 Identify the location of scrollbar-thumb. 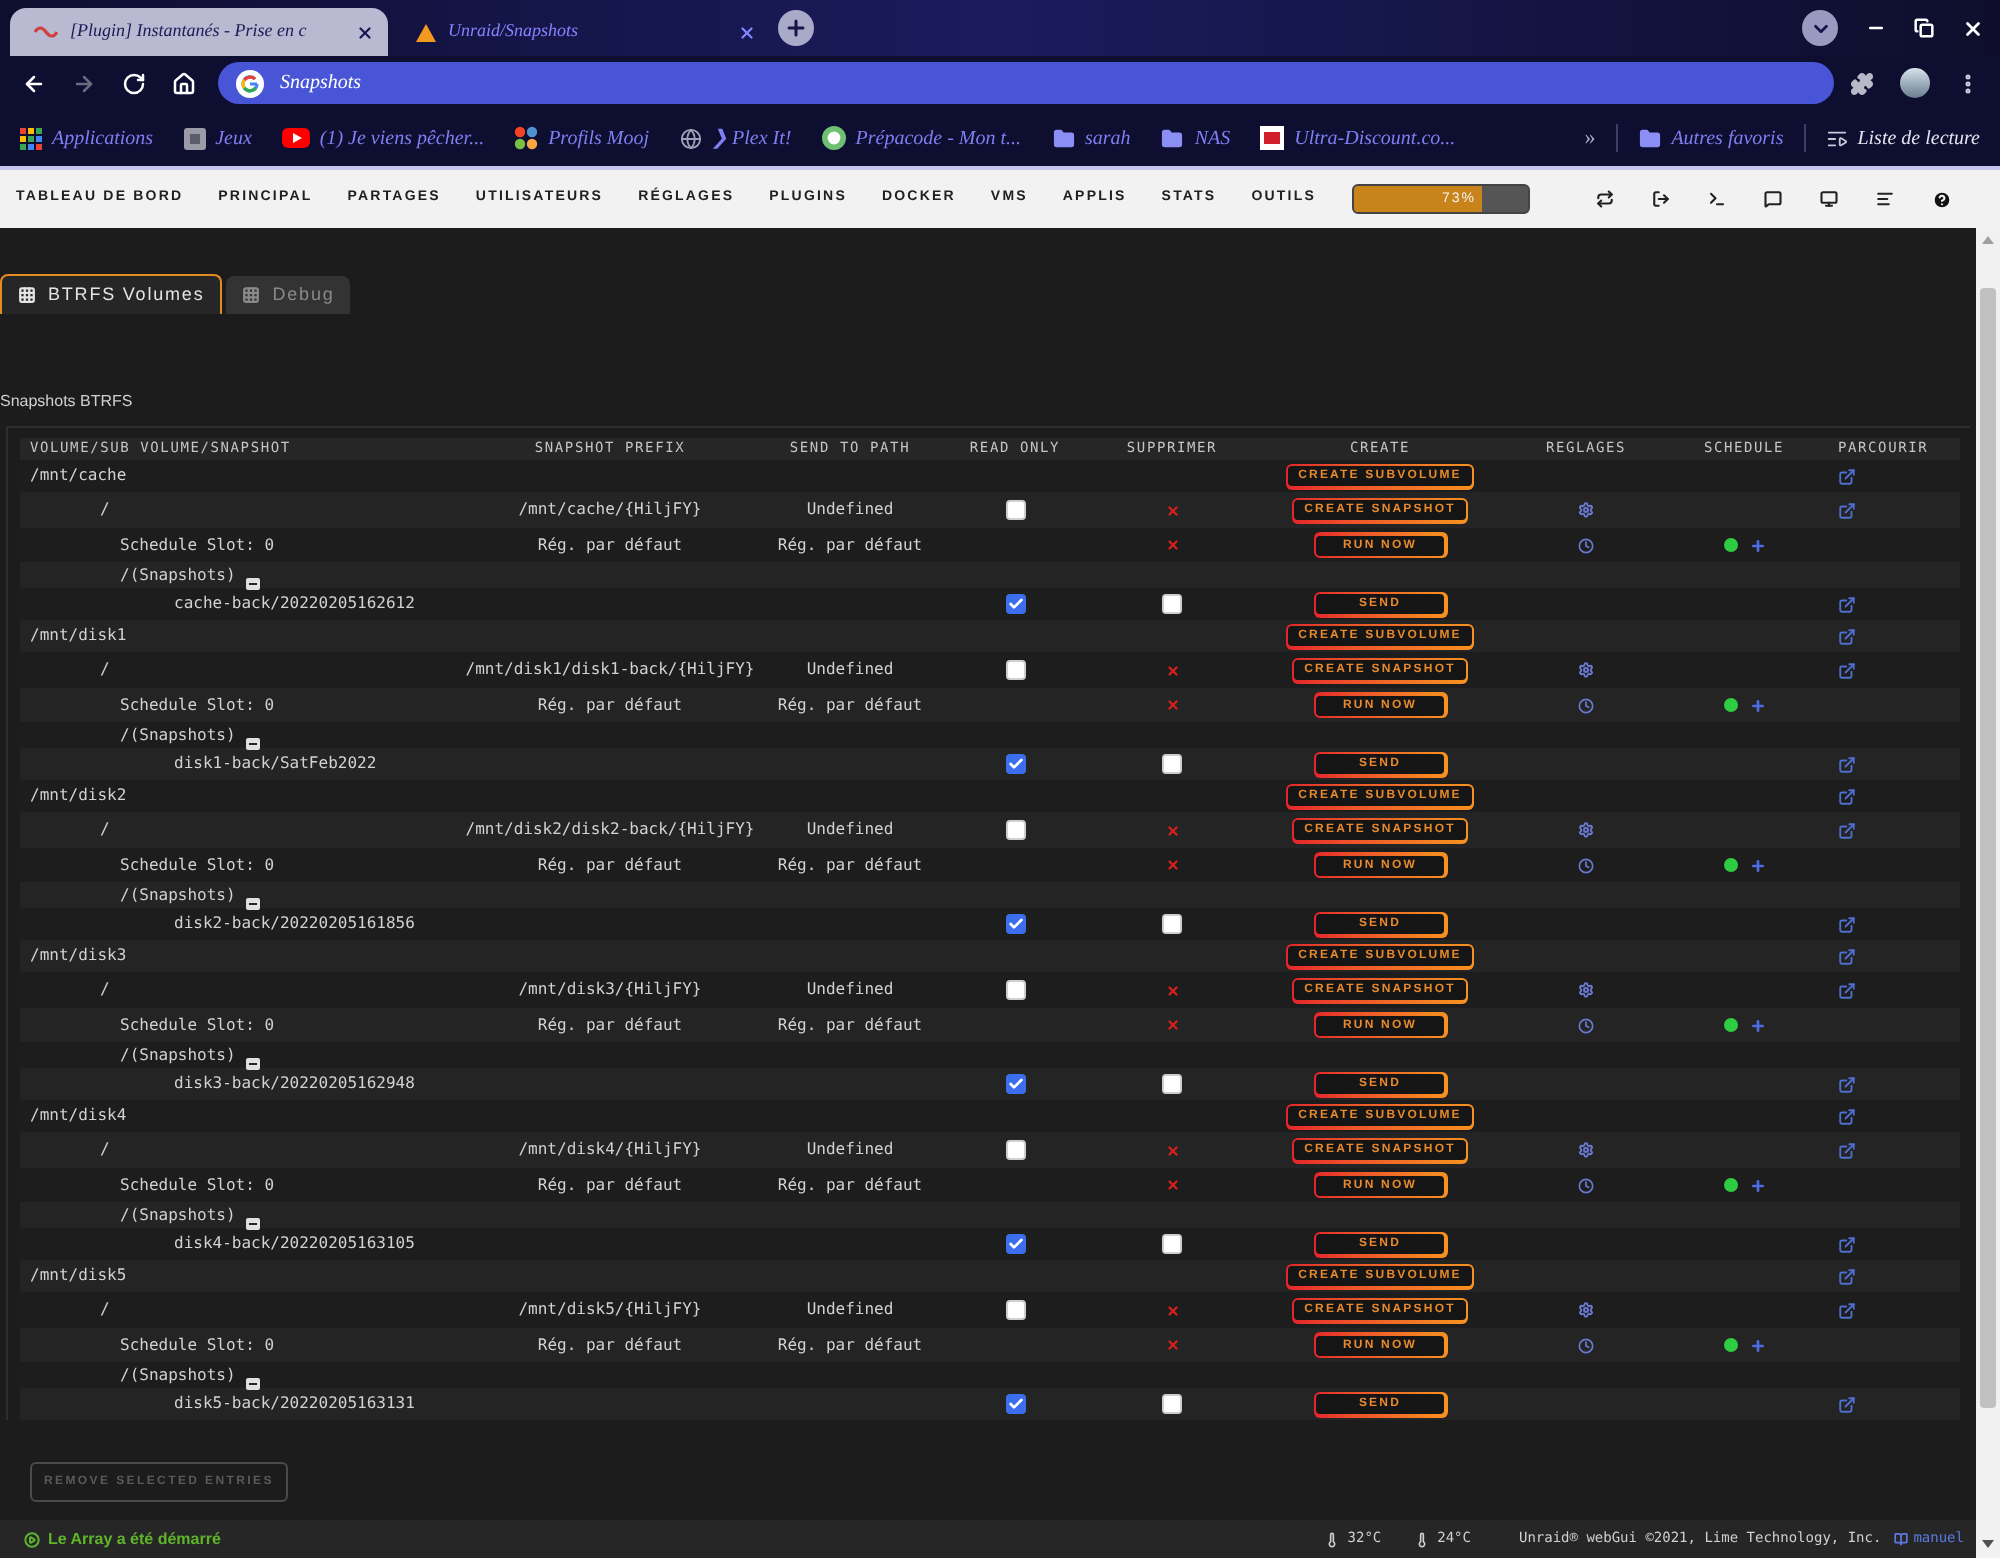
(1988, 848).